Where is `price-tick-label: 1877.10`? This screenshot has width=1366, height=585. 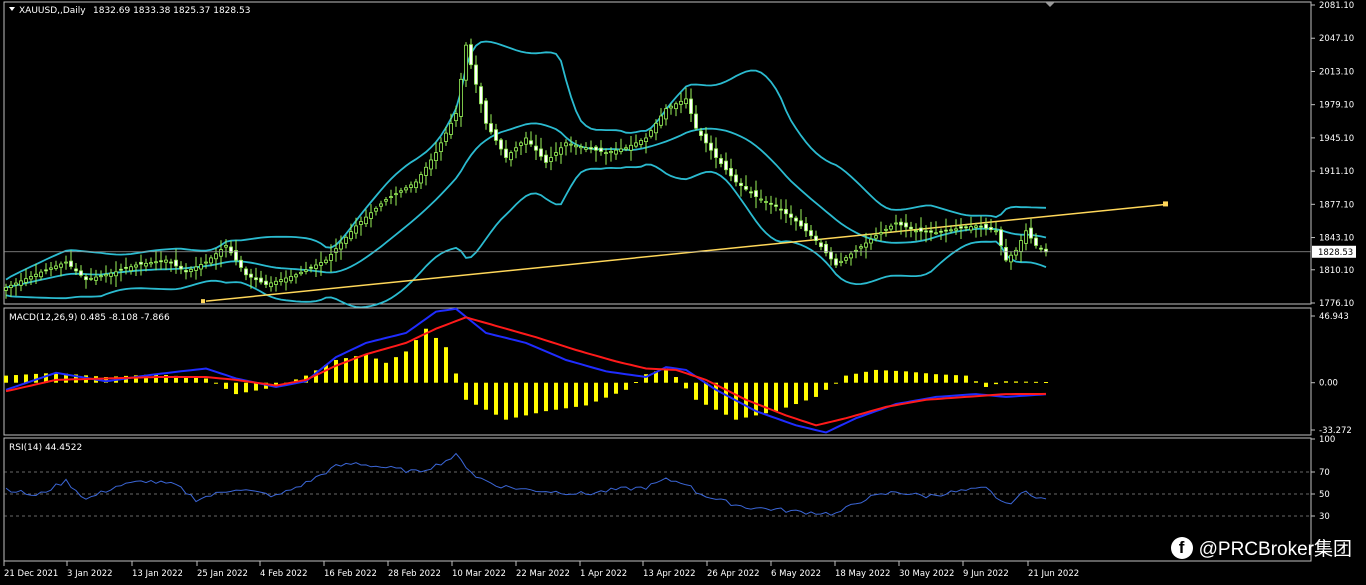
price-tick-label: 1877.10 is located at coordinates (1336, 205).